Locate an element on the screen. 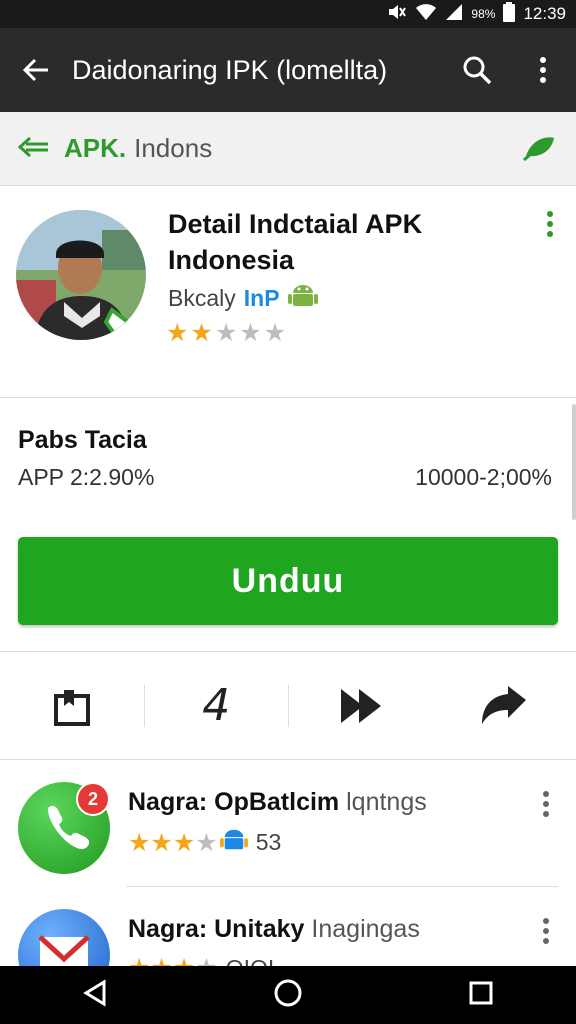  triangle-back-icon is located at coordinates (94, 992).